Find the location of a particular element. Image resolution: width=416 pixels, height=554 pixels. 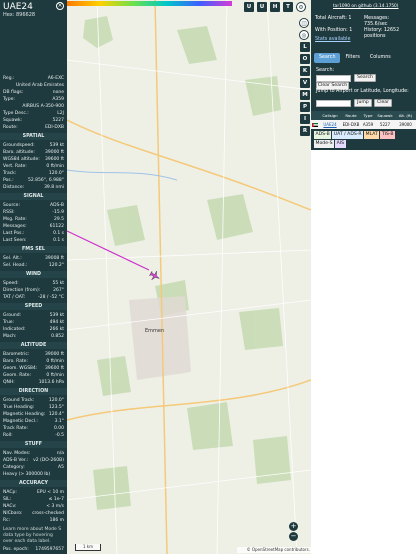

wind-row-label: Direction (from): is located at coordinates (22, 290).